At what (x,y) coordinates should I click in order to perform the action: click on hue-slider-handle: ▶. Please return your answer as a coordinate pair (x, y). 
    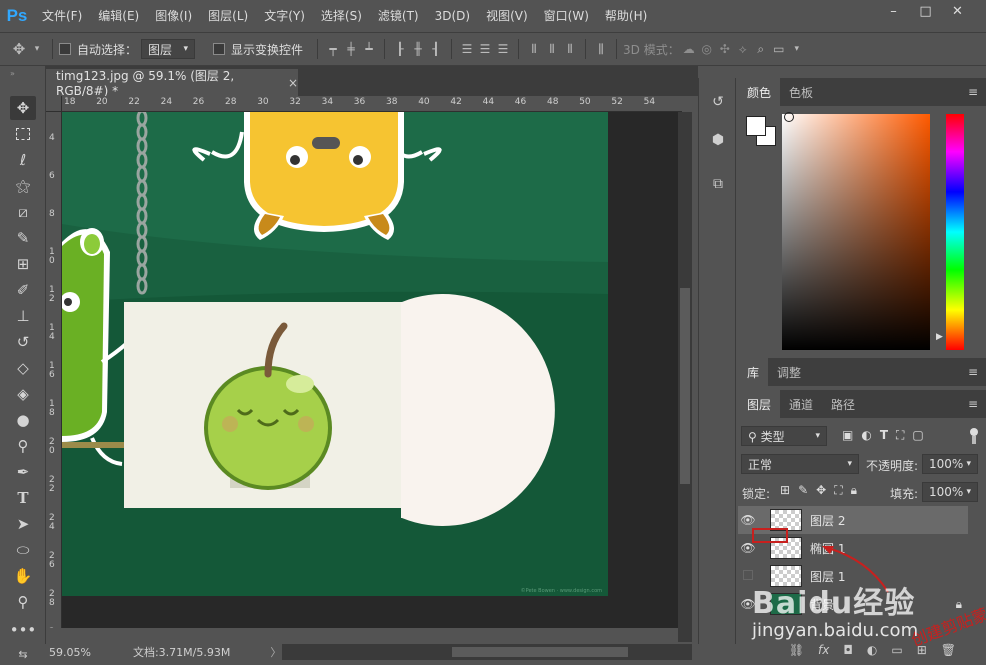
    Looking at the image, I should click on (939, 337).